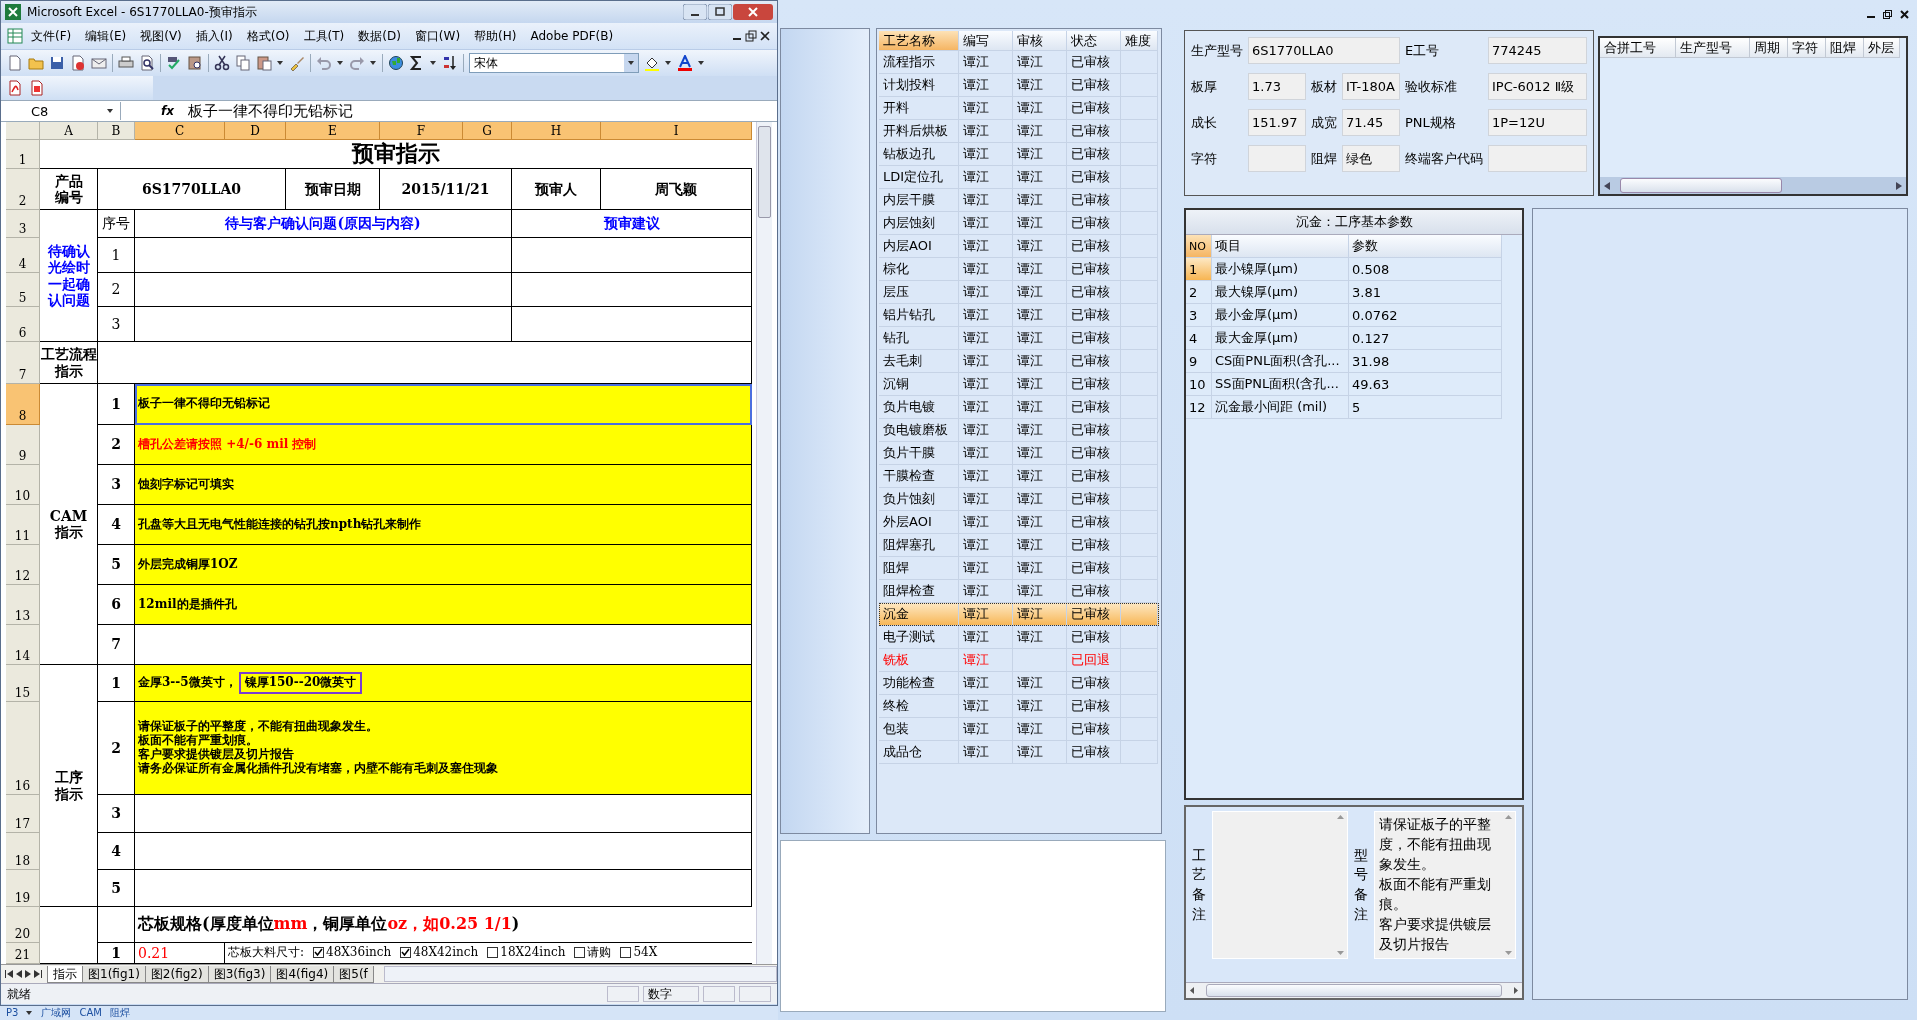 This screenshot has width=1917, height=1020. Describe the element at coordinates (114, 974) in the screenshot. I see `sheet-tab: 图1(fig1)` at that location.